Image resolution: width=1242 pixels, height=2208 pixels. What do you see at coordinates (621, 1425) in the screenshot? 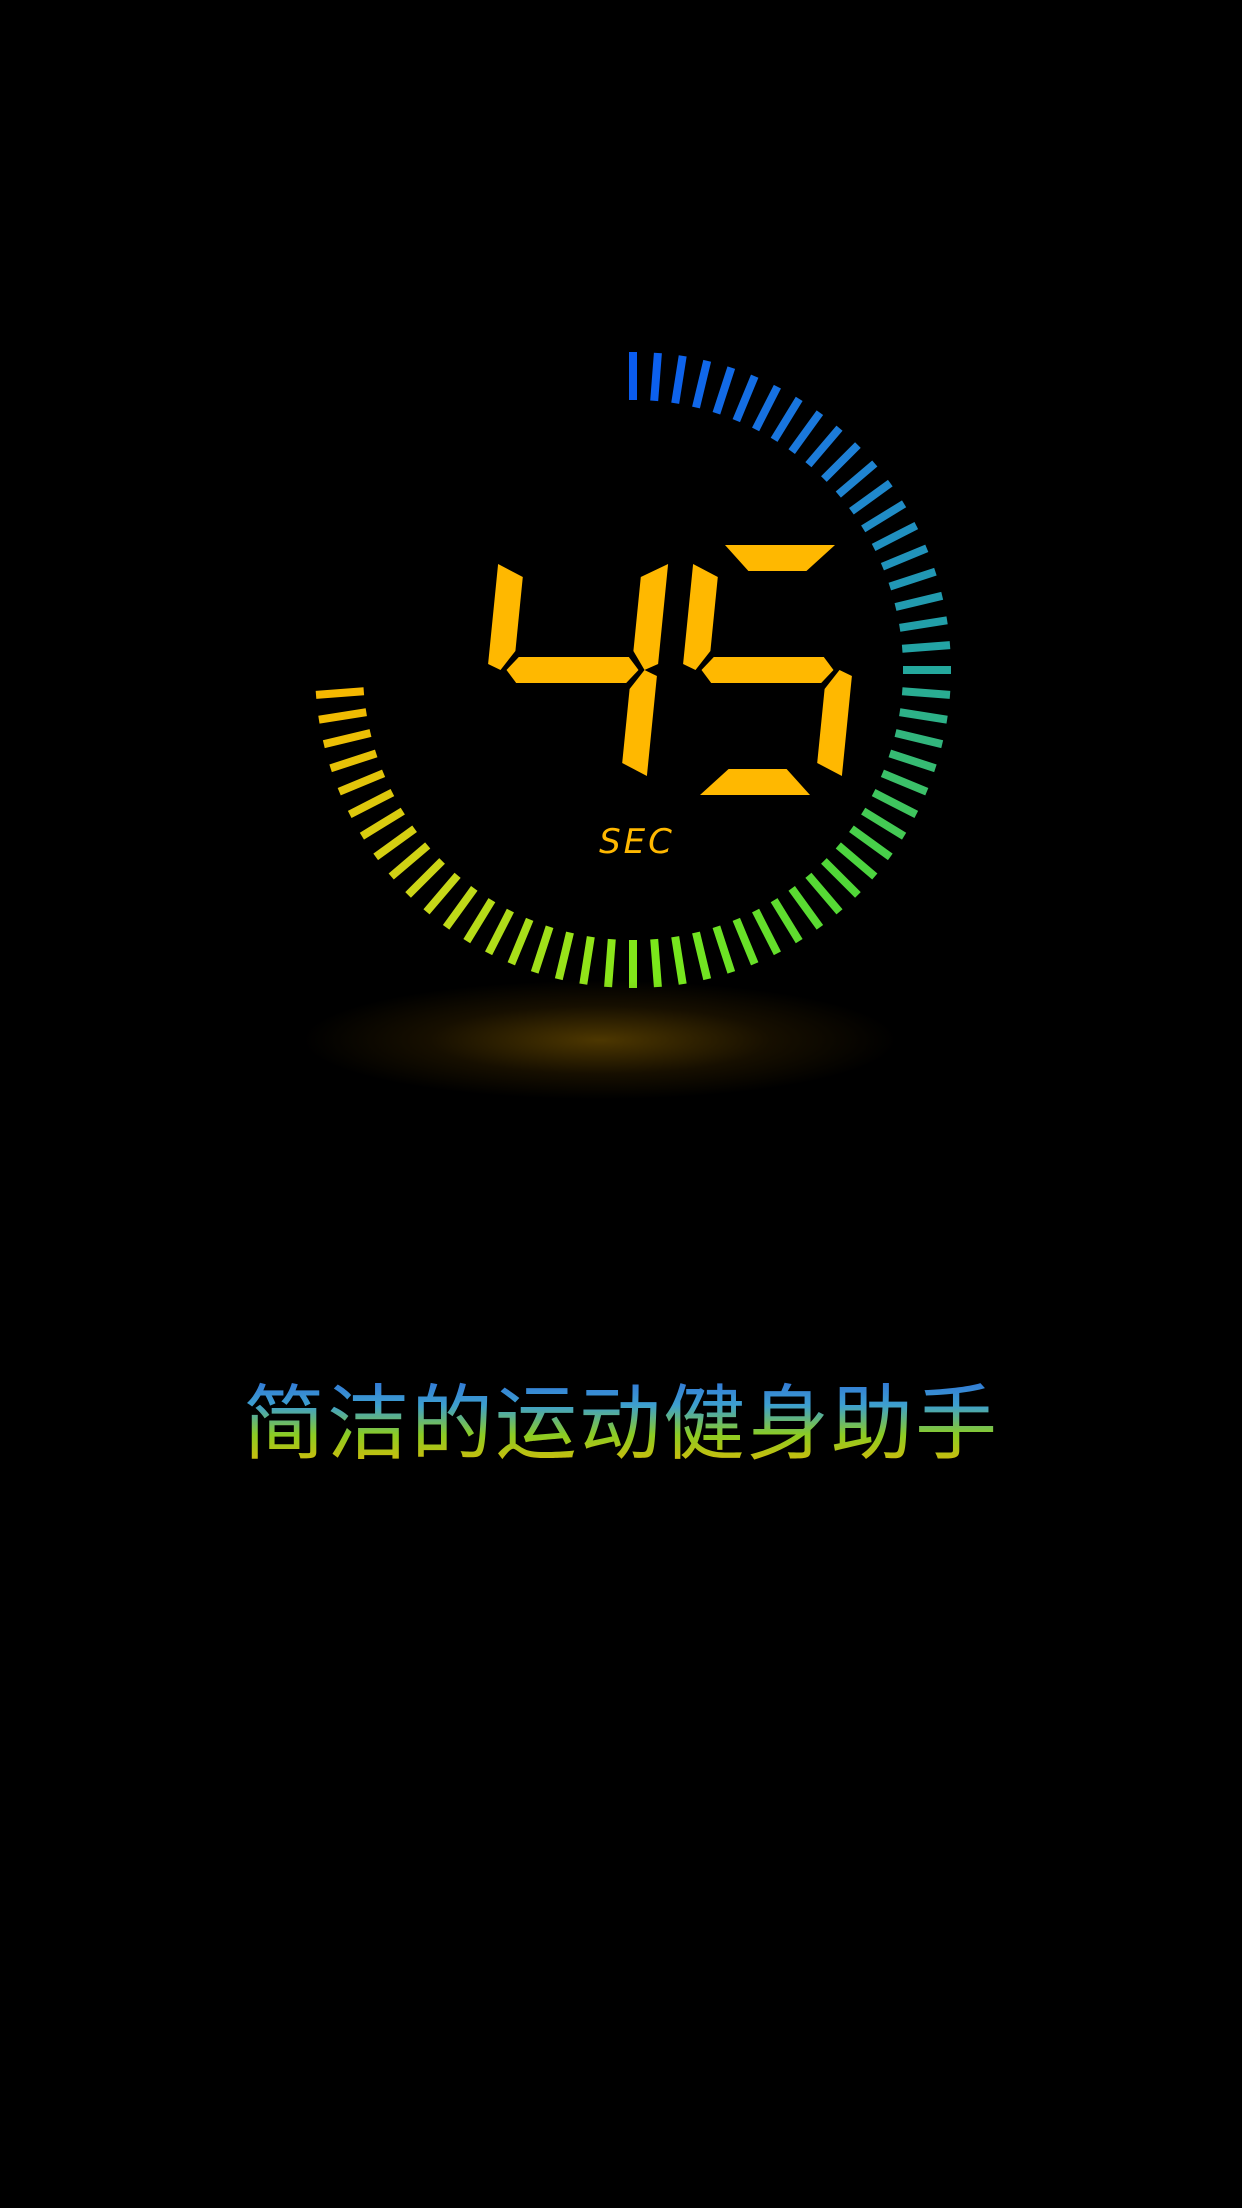
I see `app-tagline: 简洁的运动健身助手` at bounding box center [621, 1425].